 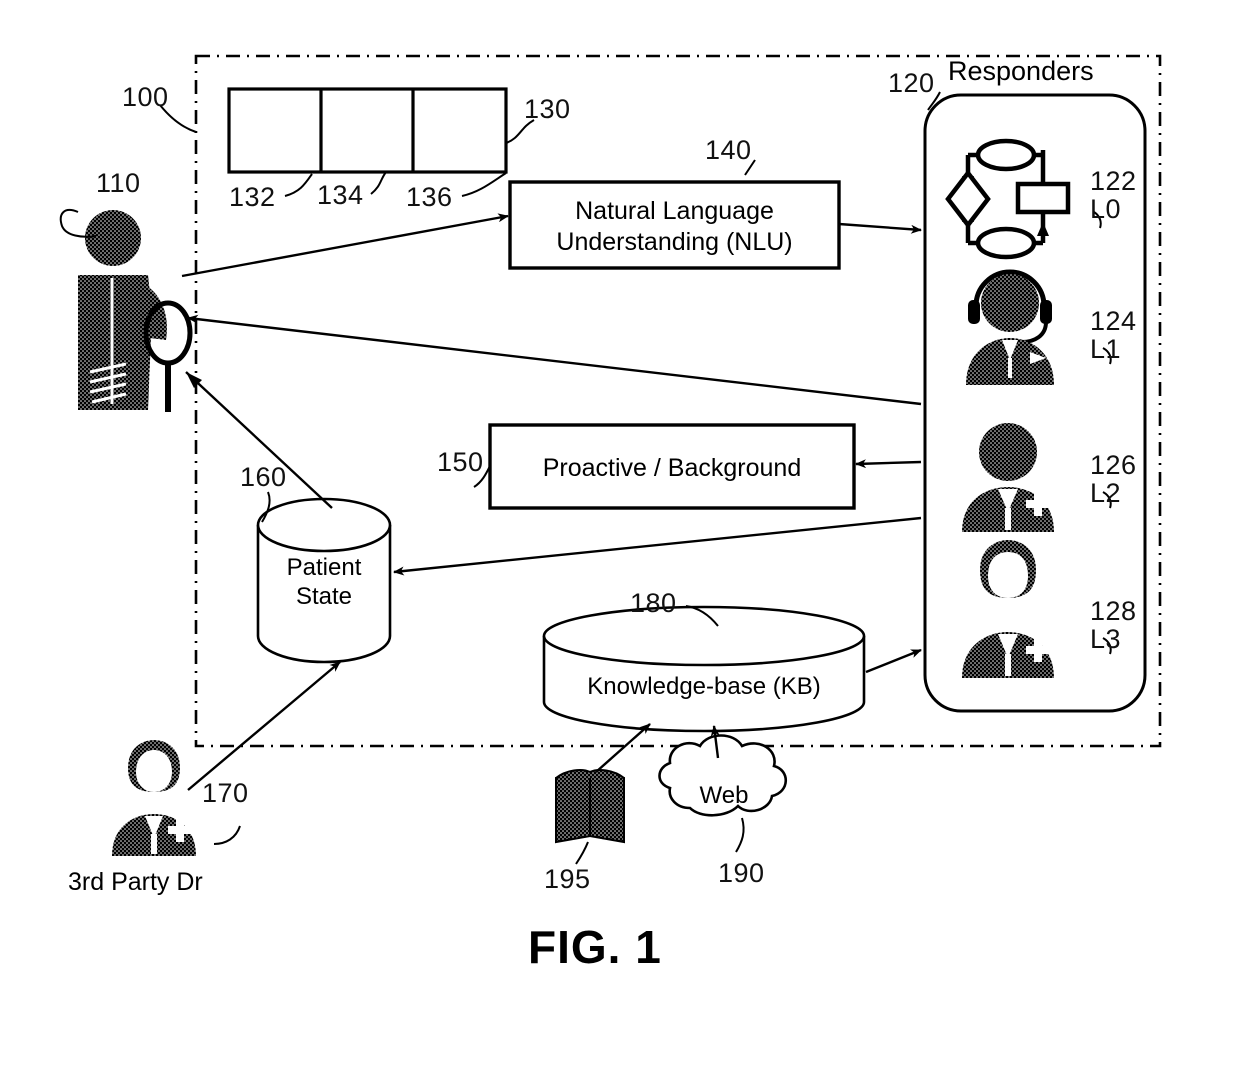 I want to click on open-book-icon, so click(x=590, y=806).